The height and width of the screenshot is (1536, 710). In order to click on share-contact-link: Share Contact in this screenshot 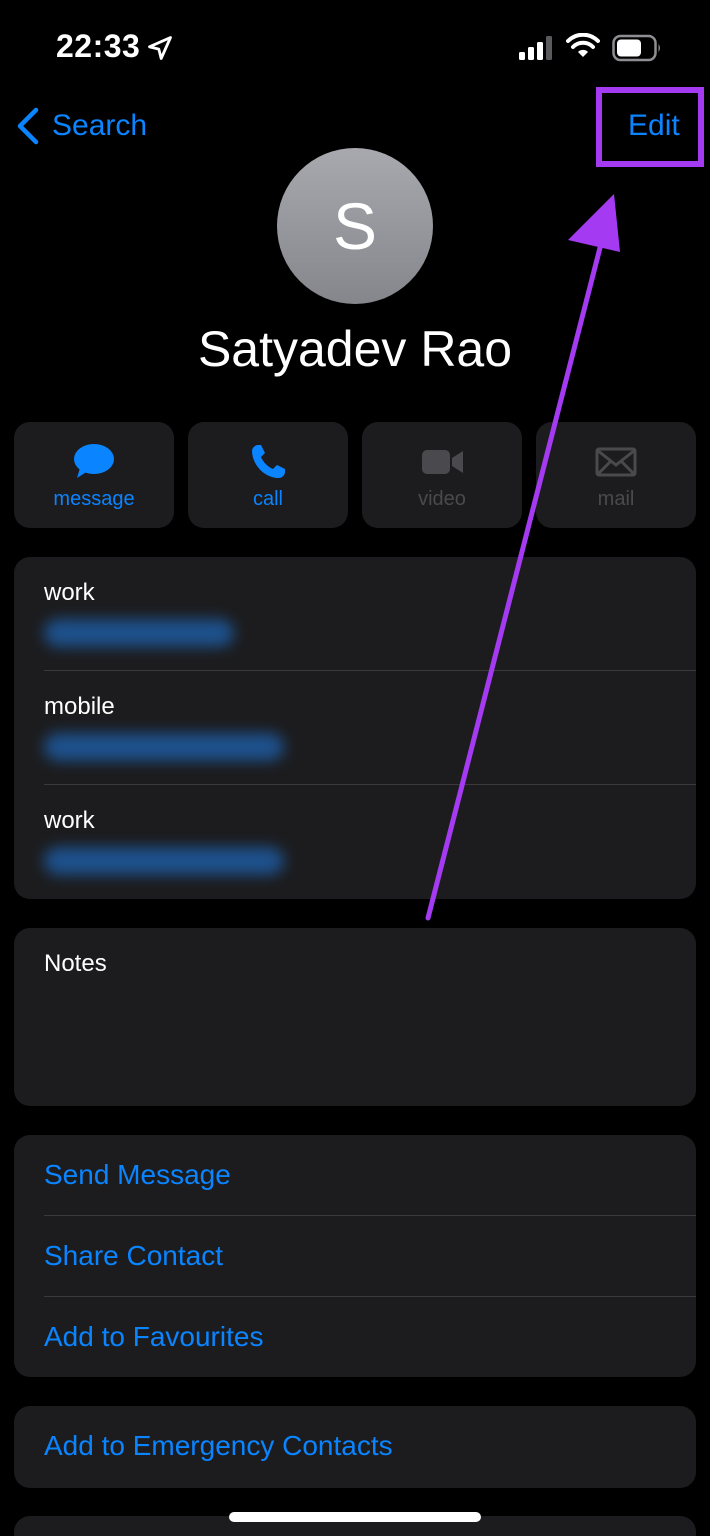, I will do `click(133, 1256)`.